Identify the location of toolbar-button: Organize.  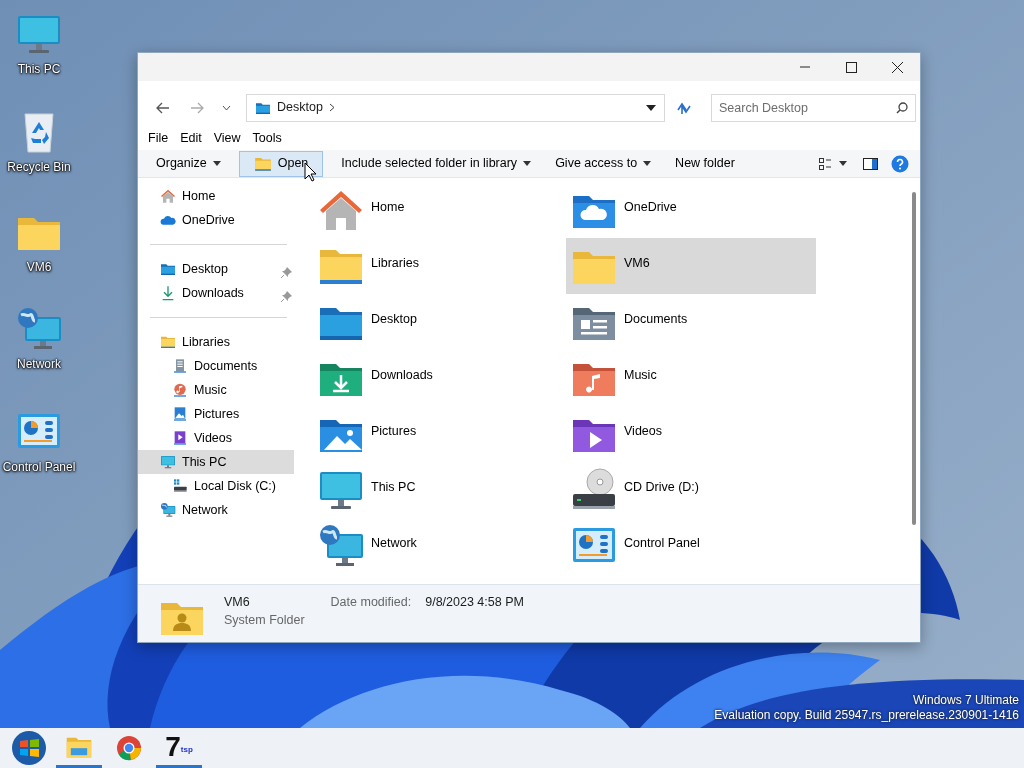
(188, 163).